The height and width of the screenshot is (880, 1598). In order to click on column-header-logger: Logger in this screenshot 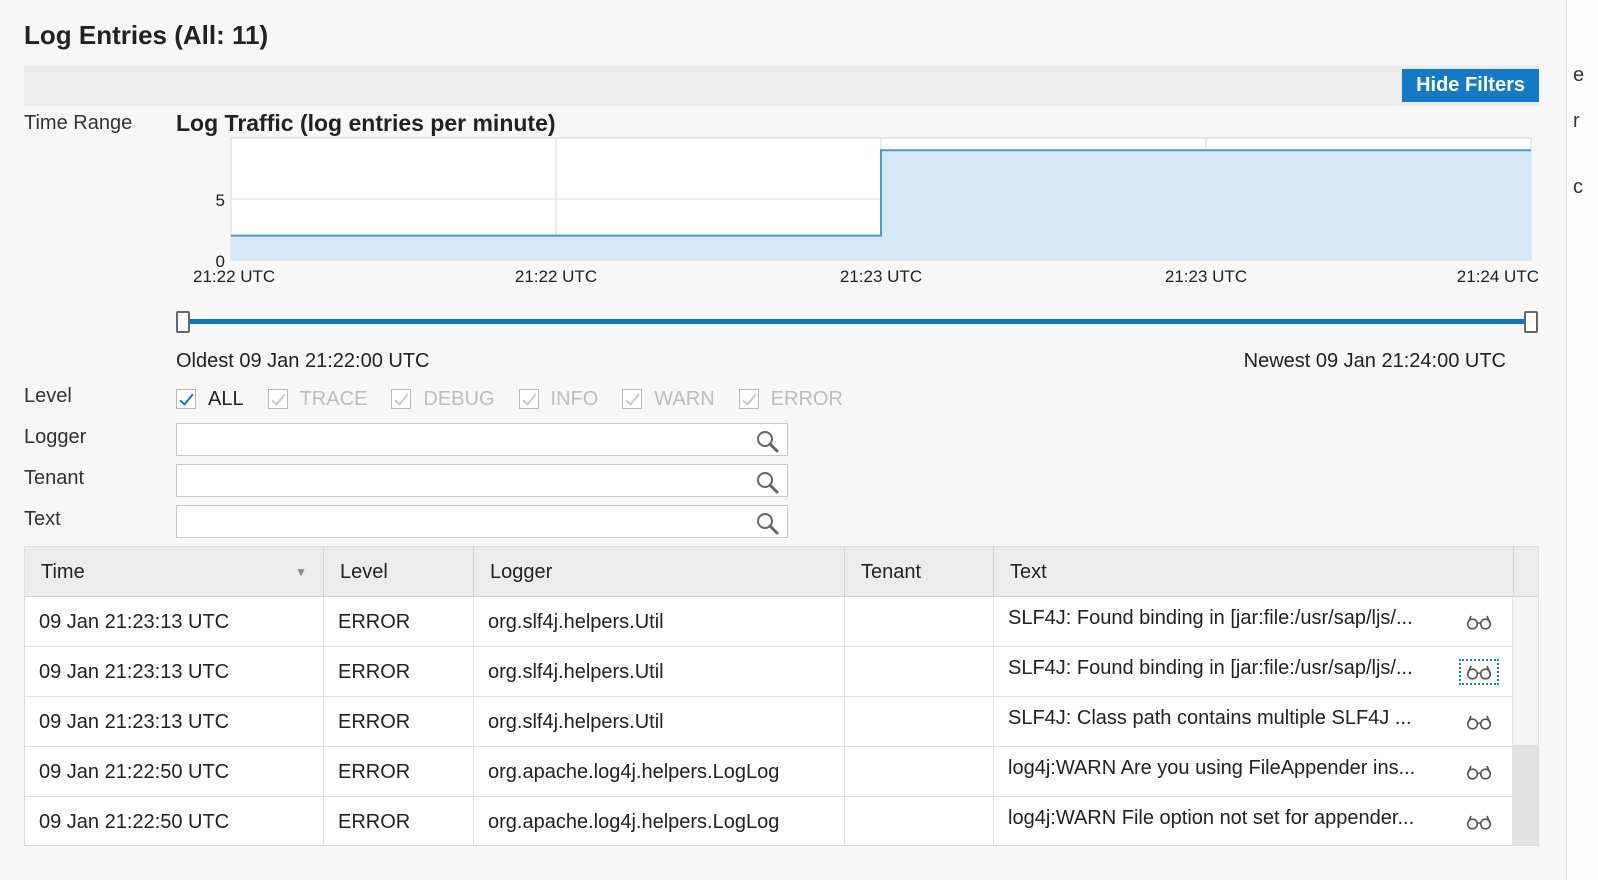, I will do `click(659, 572)`.